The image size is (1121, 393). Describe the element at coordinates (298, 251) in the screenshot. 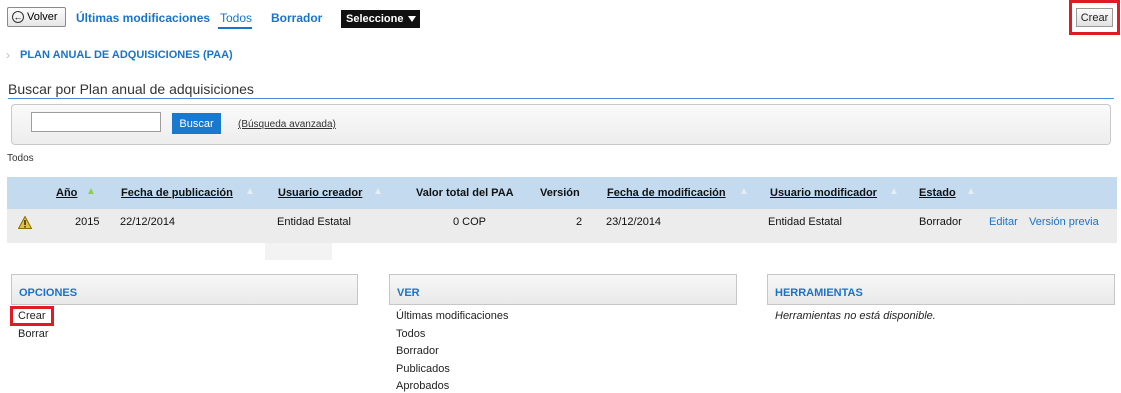

I see `table-footer-stub` at that location.